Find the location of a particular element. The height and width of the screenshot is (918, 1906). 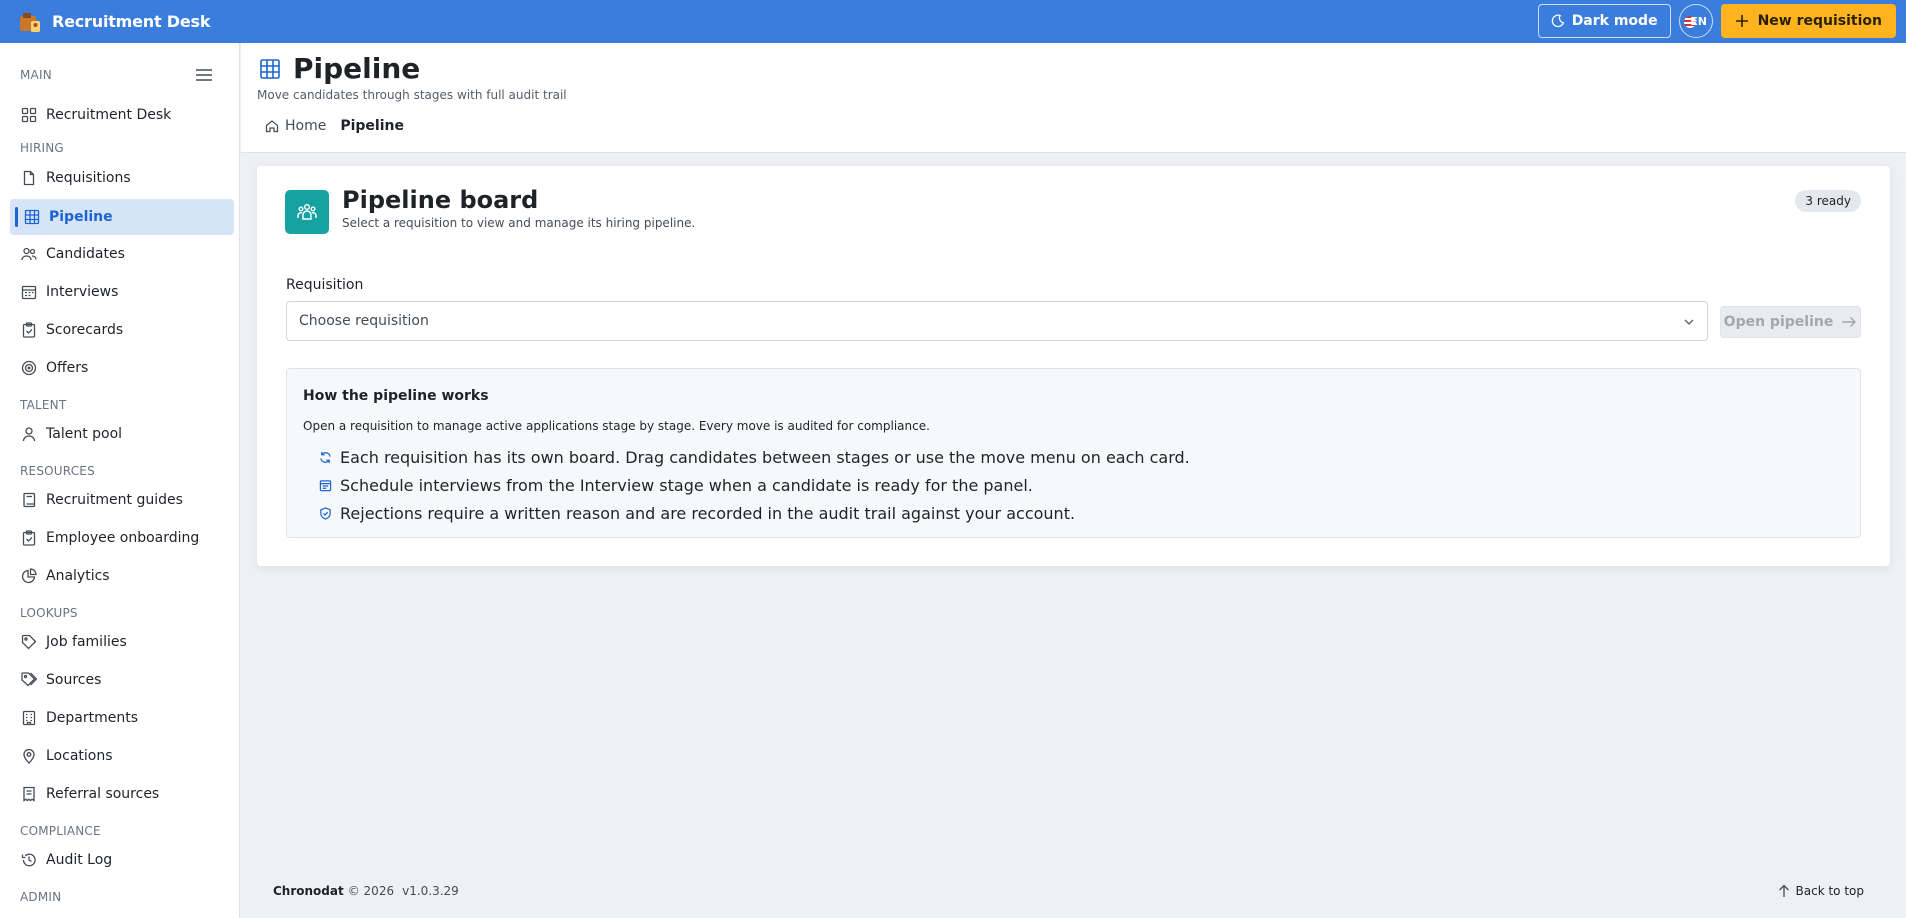

receipt-icon is located at coordinates (29, 794).